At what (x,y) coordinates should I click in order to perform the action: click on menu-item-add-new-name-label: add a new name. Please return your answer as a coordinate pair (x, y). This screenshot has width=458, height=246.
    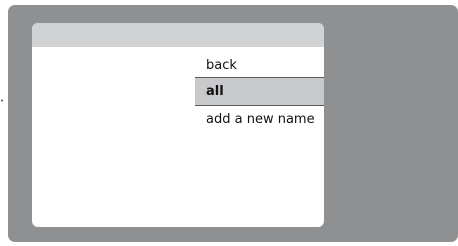
    Looking at the image, I should click on (260, 119).